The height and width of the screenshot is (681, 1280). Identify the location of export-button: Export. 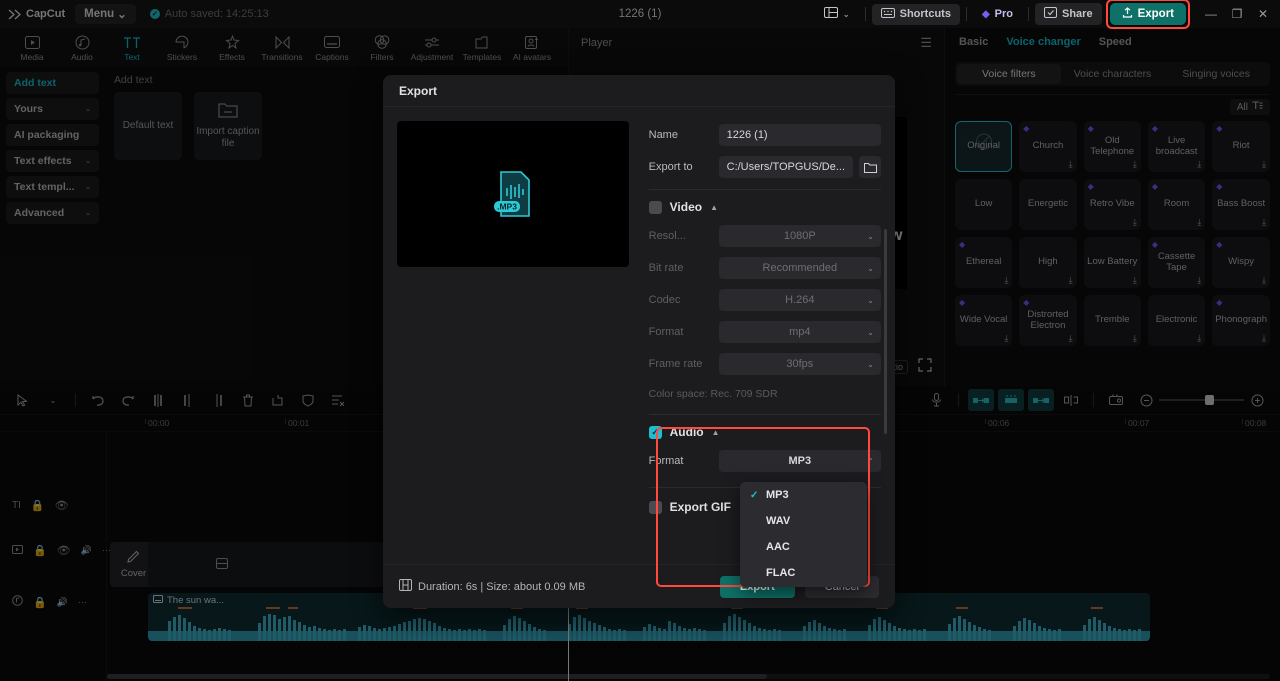
(1147, 14).